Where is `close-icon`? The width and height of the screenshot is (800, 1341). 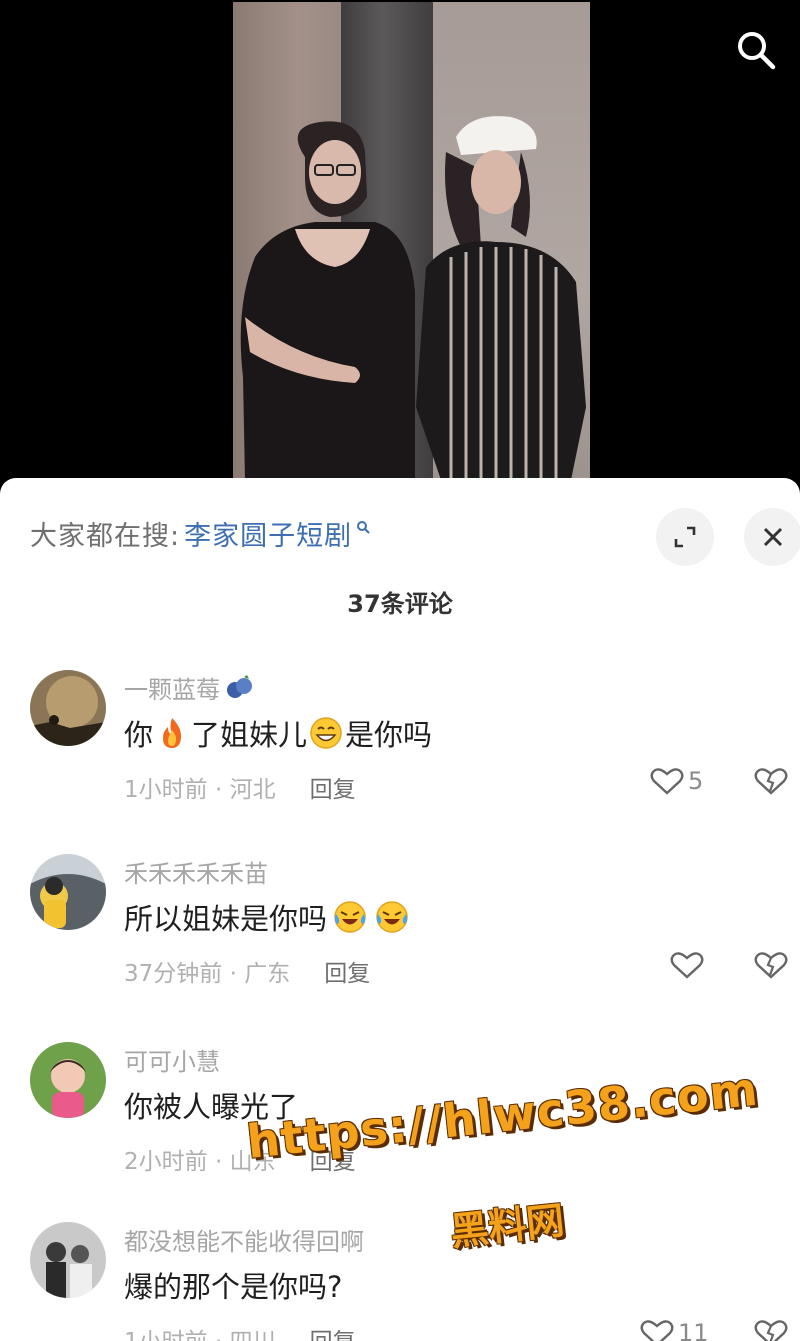
close-icon is located at coordinates (773, 537).